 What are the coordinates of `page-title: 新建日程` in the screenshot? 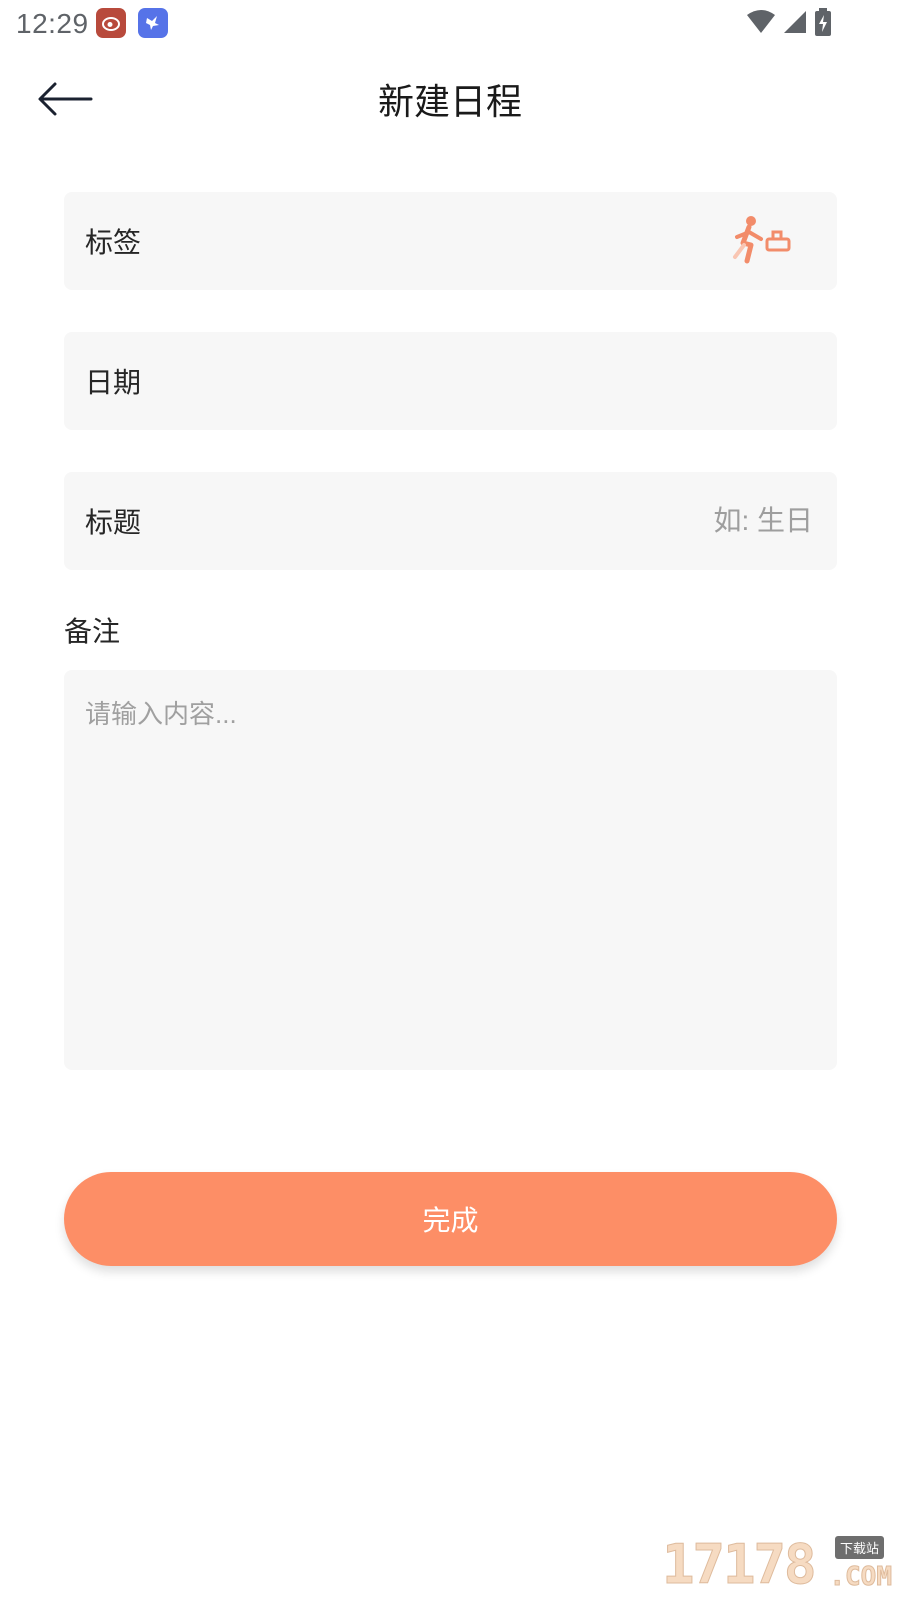 It's located at (449, 101).